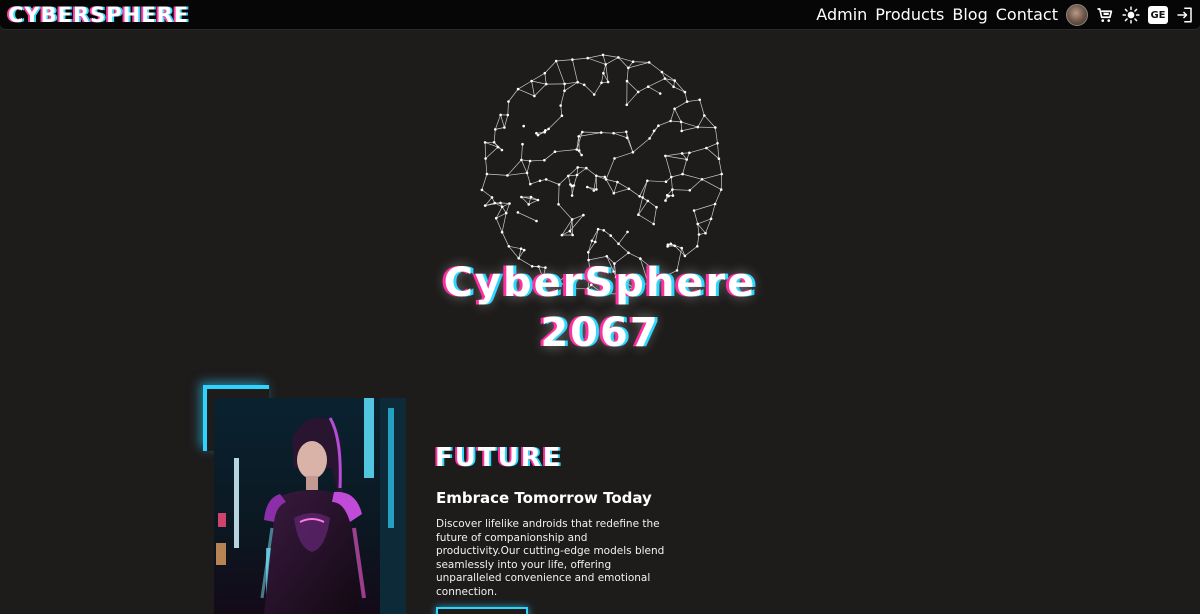  Describe the element at coordinates (544, 498) in the screenshot. I see `section-subtitle: Embrace Tomorrow Today` at that location.